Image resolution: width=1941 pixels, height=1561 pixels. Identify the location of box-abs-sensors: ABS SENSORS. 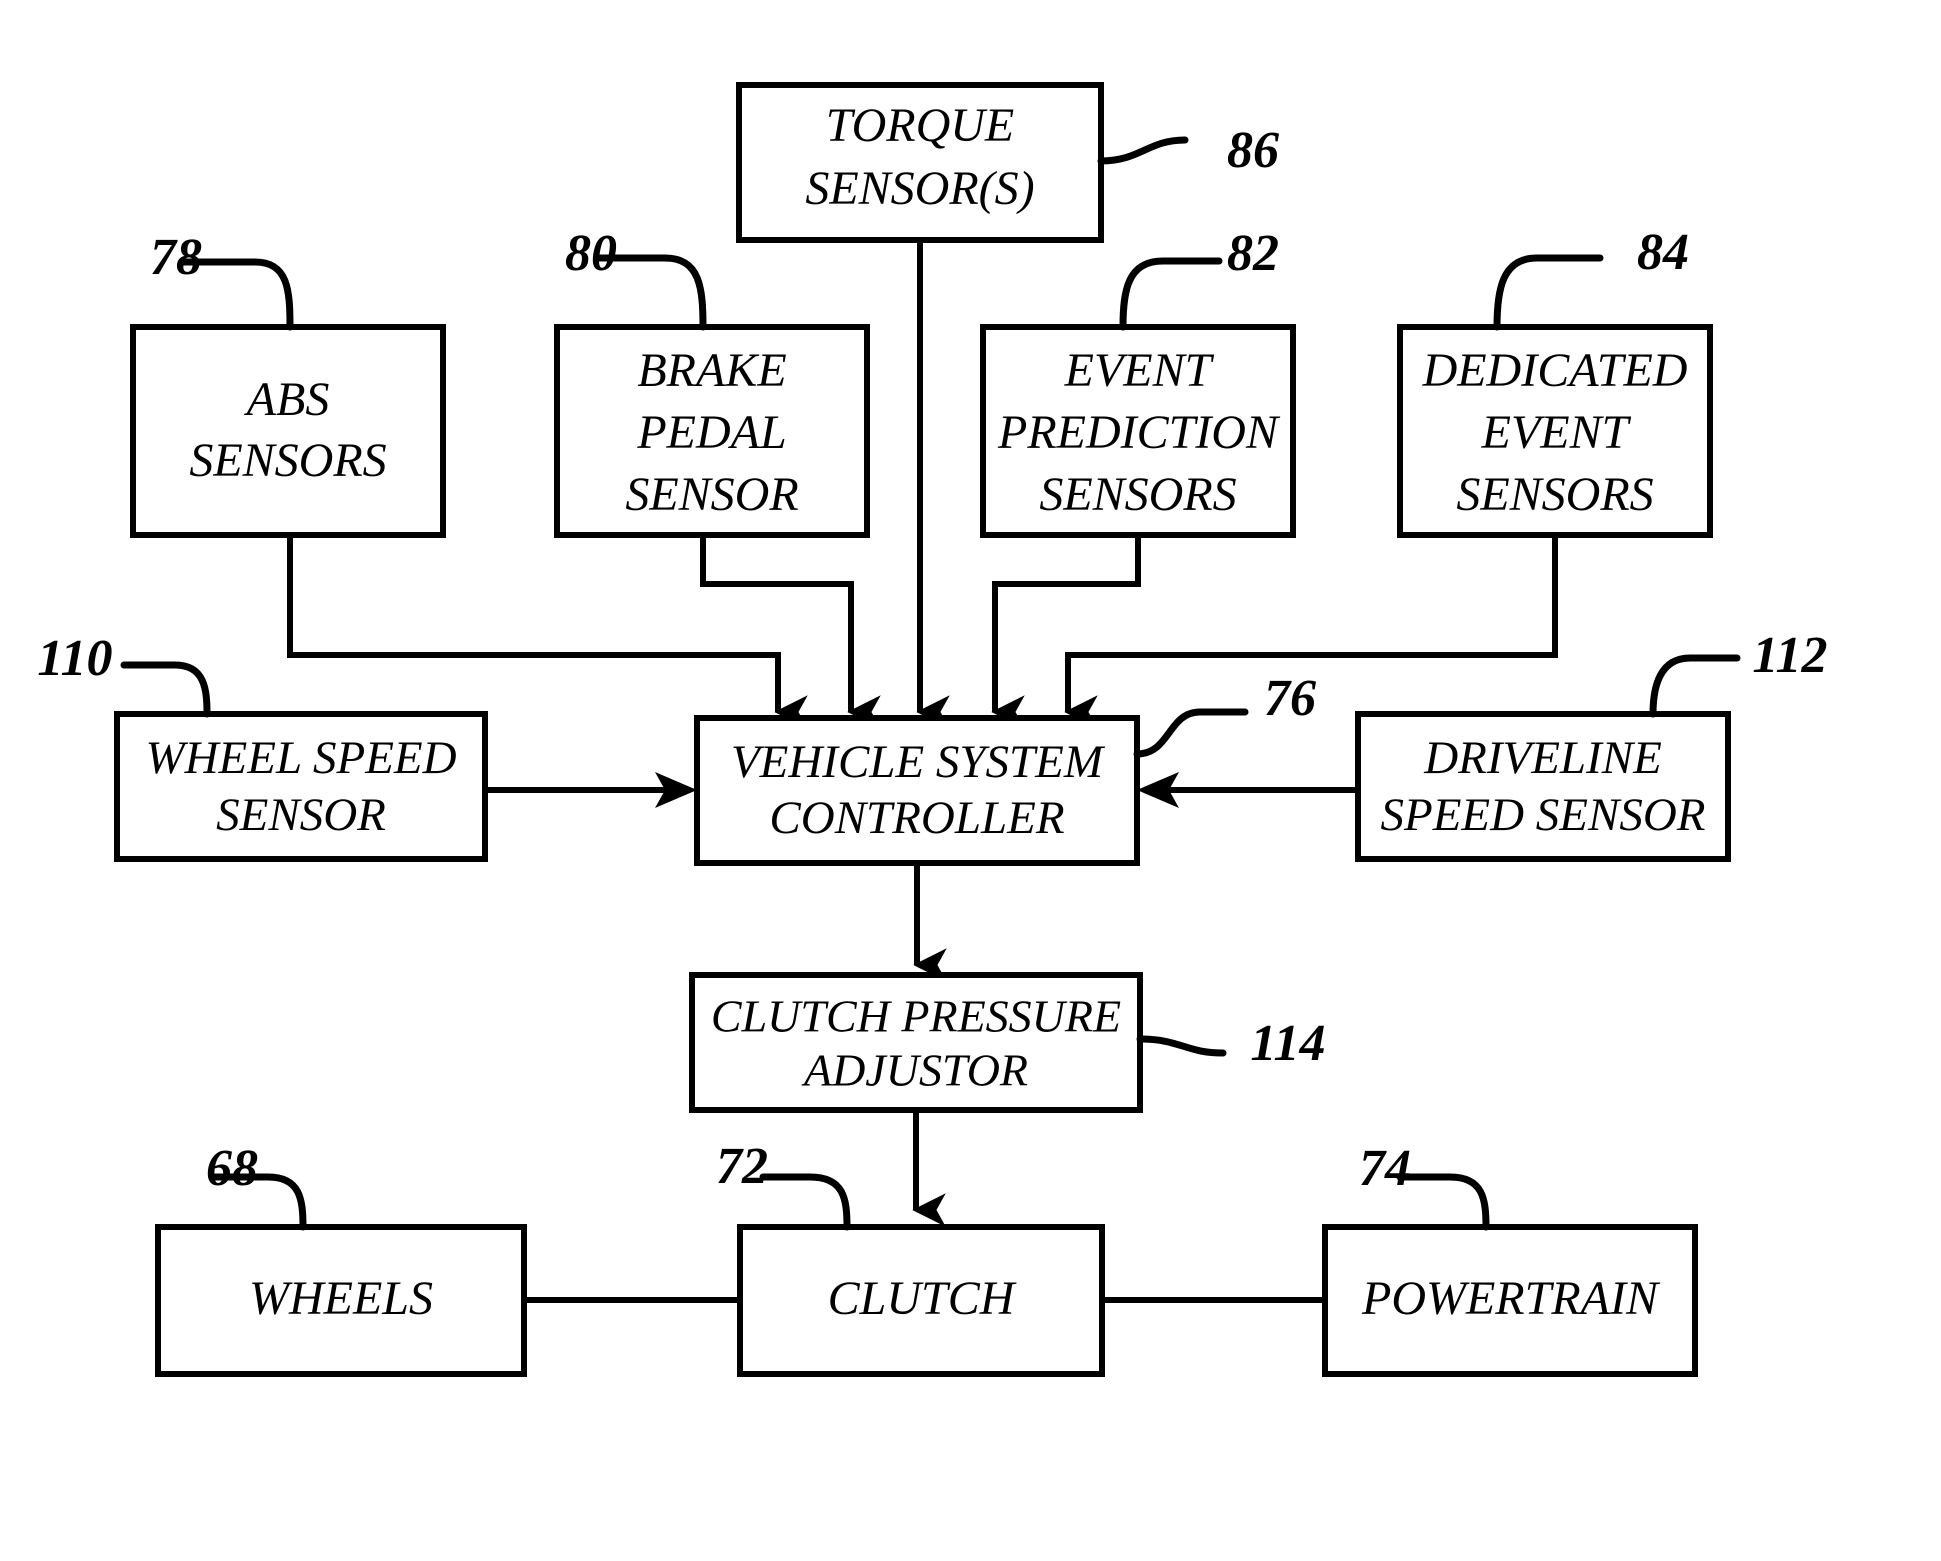
(288, 431).